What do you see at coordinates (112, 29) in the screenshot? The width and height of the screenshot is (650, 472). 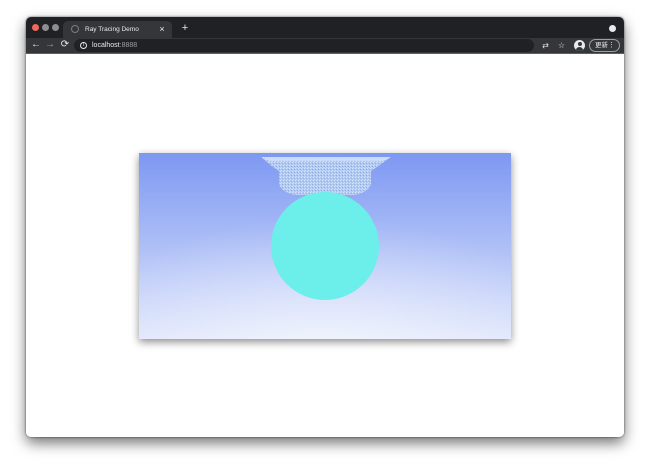 I see `tab-title: Ray Tracing Demo` at bounding box center [112, 29].